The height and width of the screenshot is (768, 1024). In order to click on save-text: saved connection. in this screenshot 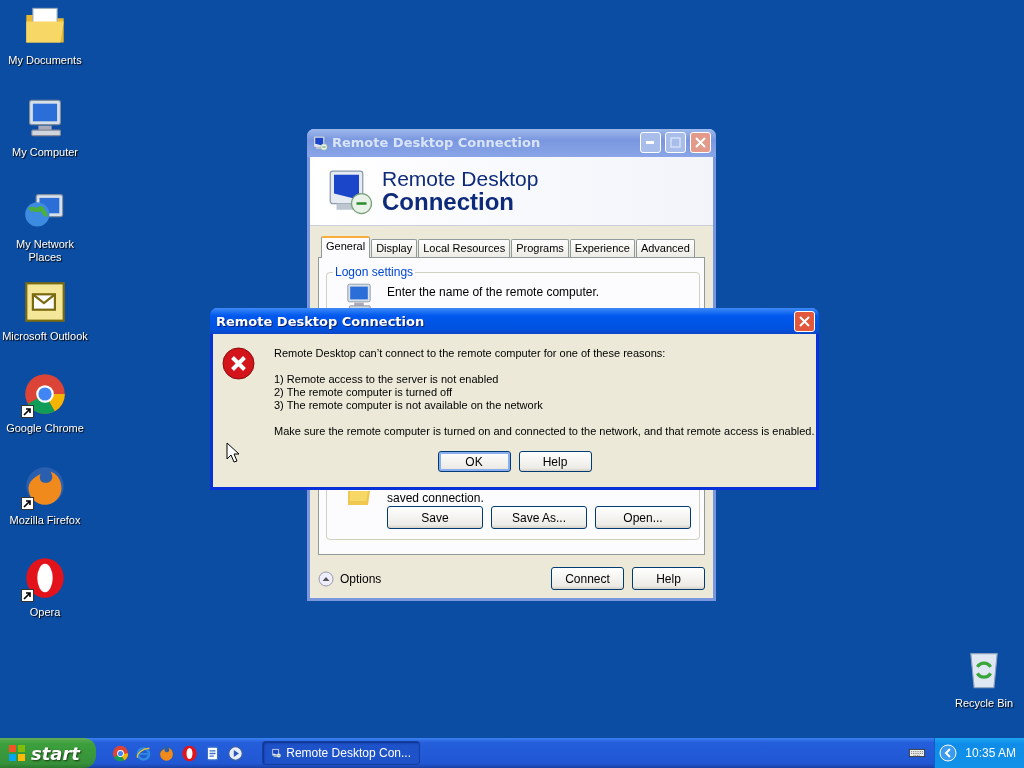, I will do `click(435, 498)`.